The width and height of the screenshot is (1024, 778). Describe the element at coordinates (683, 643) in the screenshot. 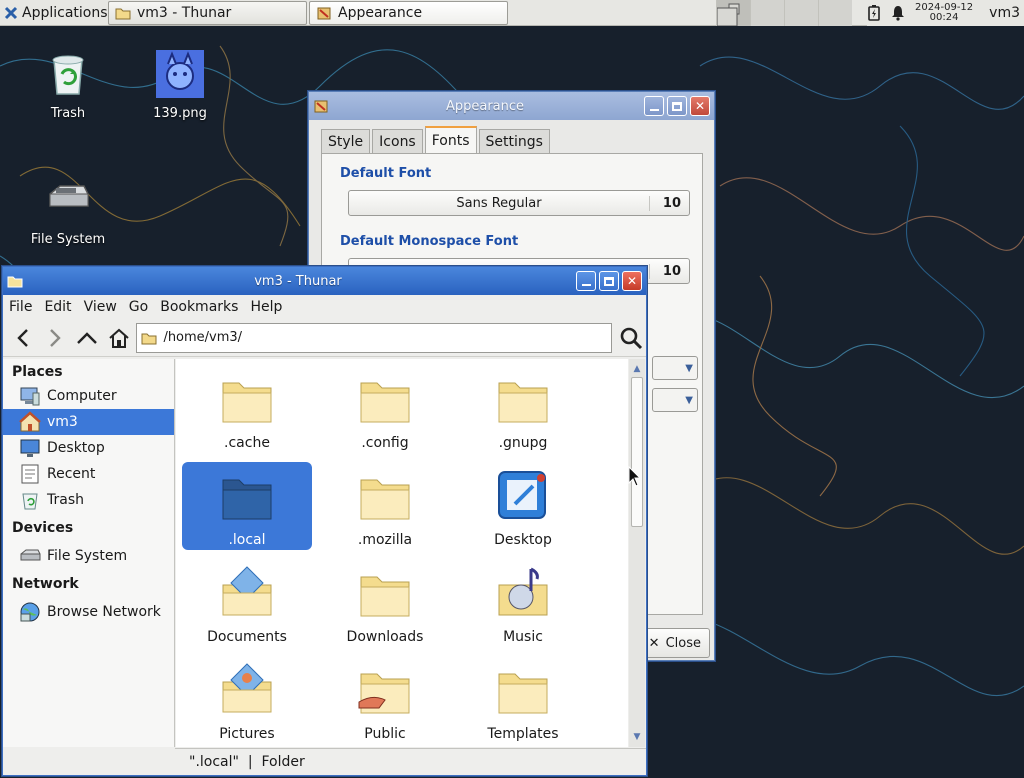

I see `close-button-label: Close` at that location.